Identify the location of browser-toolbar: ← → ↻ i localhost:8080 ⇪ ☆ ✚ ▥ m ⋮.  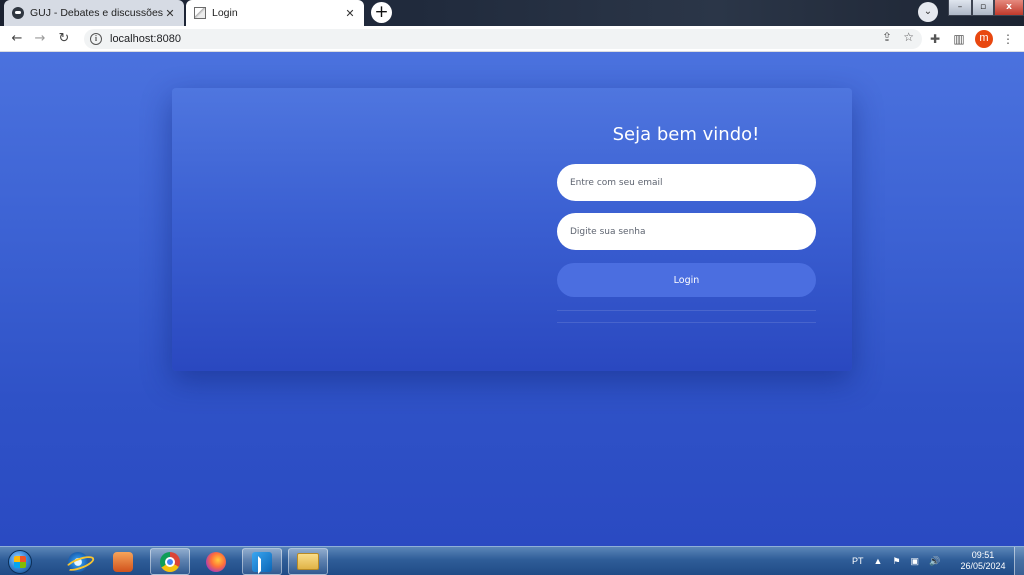
(512, 39).